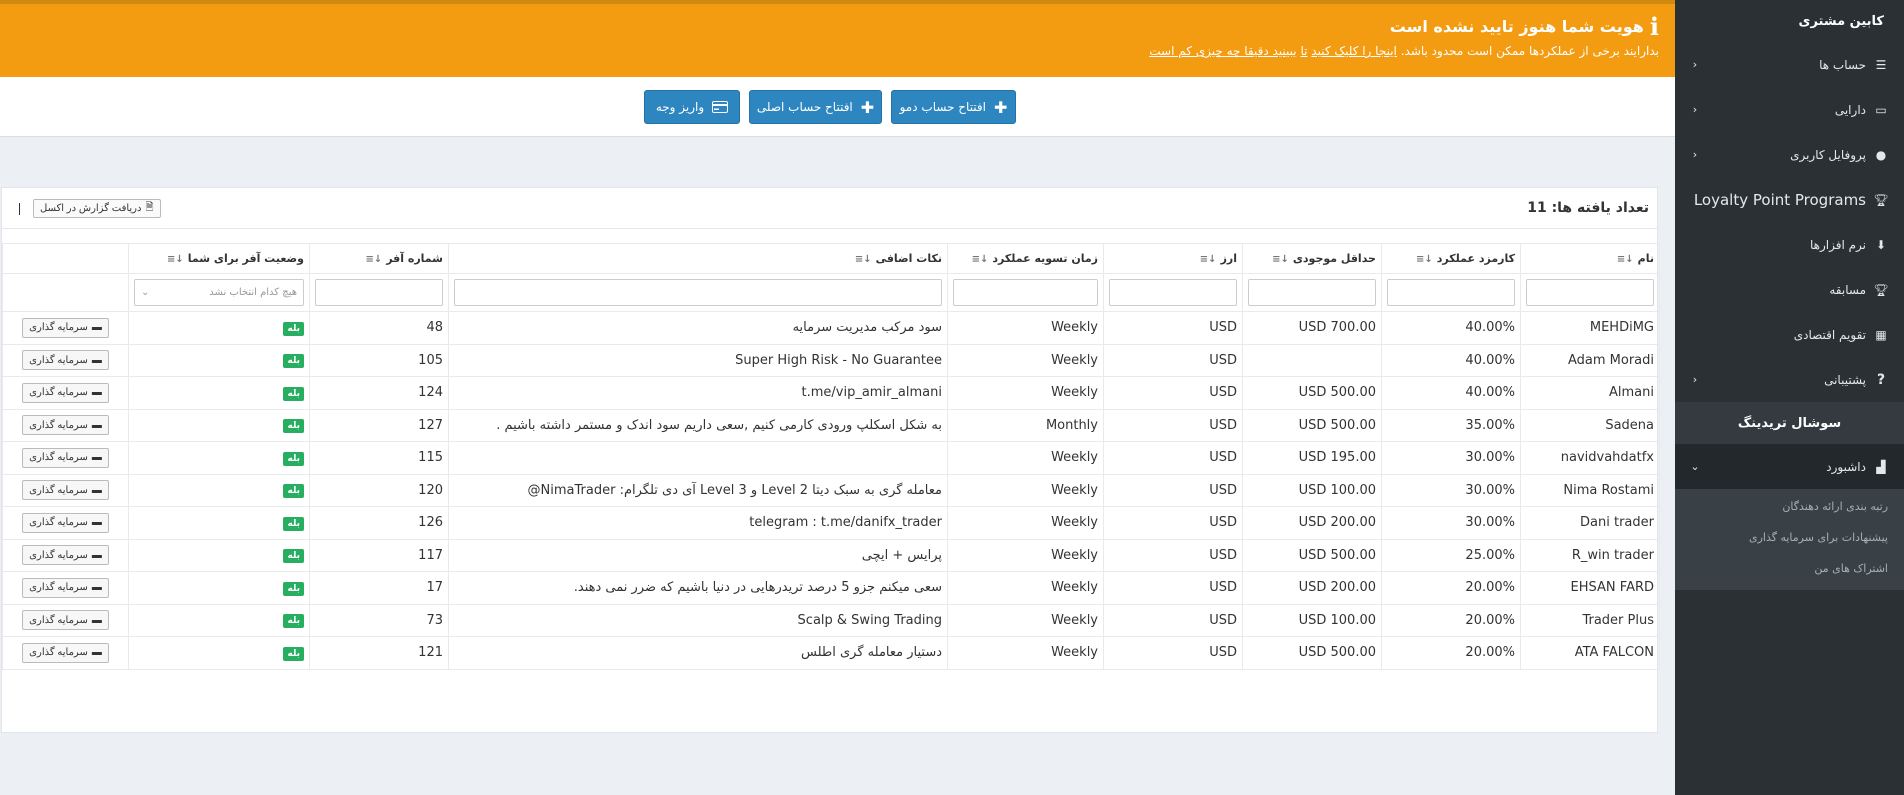  I want to click on sidebar-subitem-investment-offers: پیشنهادات برای سرمایه گذاری, so click(1789, 537).